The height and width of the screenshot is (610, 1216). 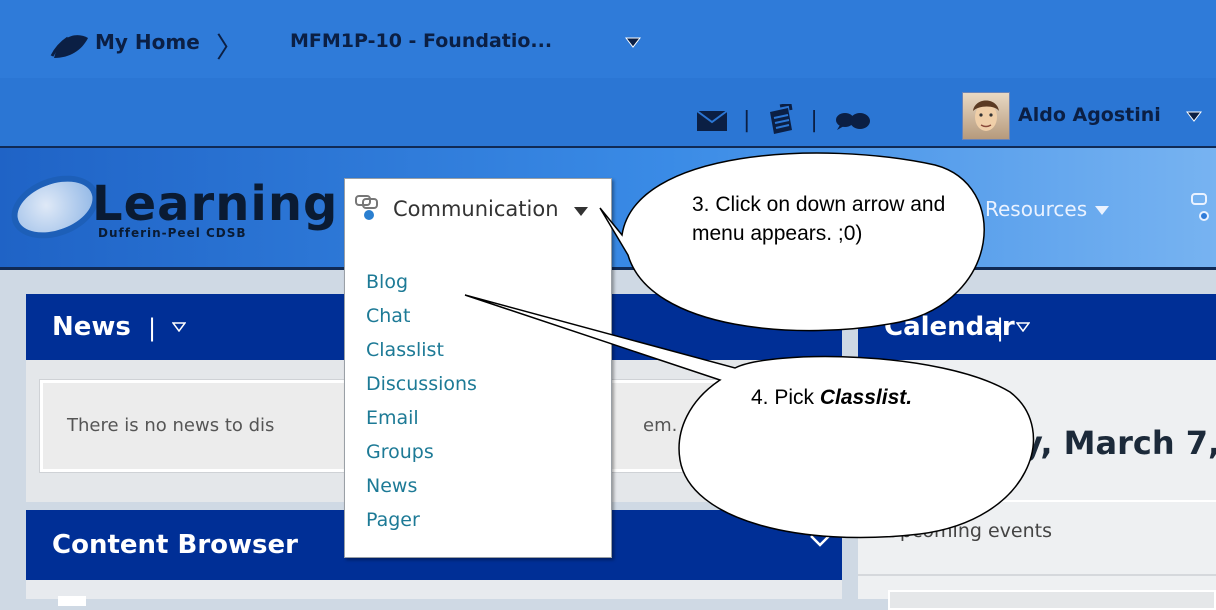 I want to click on callout-step4-prefix: 4. Pick, so click(x=785, y=397).